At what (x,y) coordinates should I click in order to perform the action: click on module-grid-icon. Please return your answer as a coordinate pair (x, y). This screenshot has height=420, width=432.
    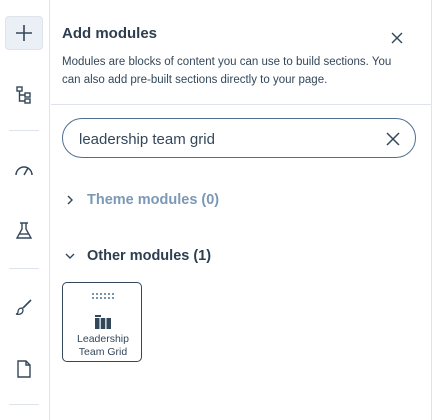
    Looking at the image, I should click on (103, 322).